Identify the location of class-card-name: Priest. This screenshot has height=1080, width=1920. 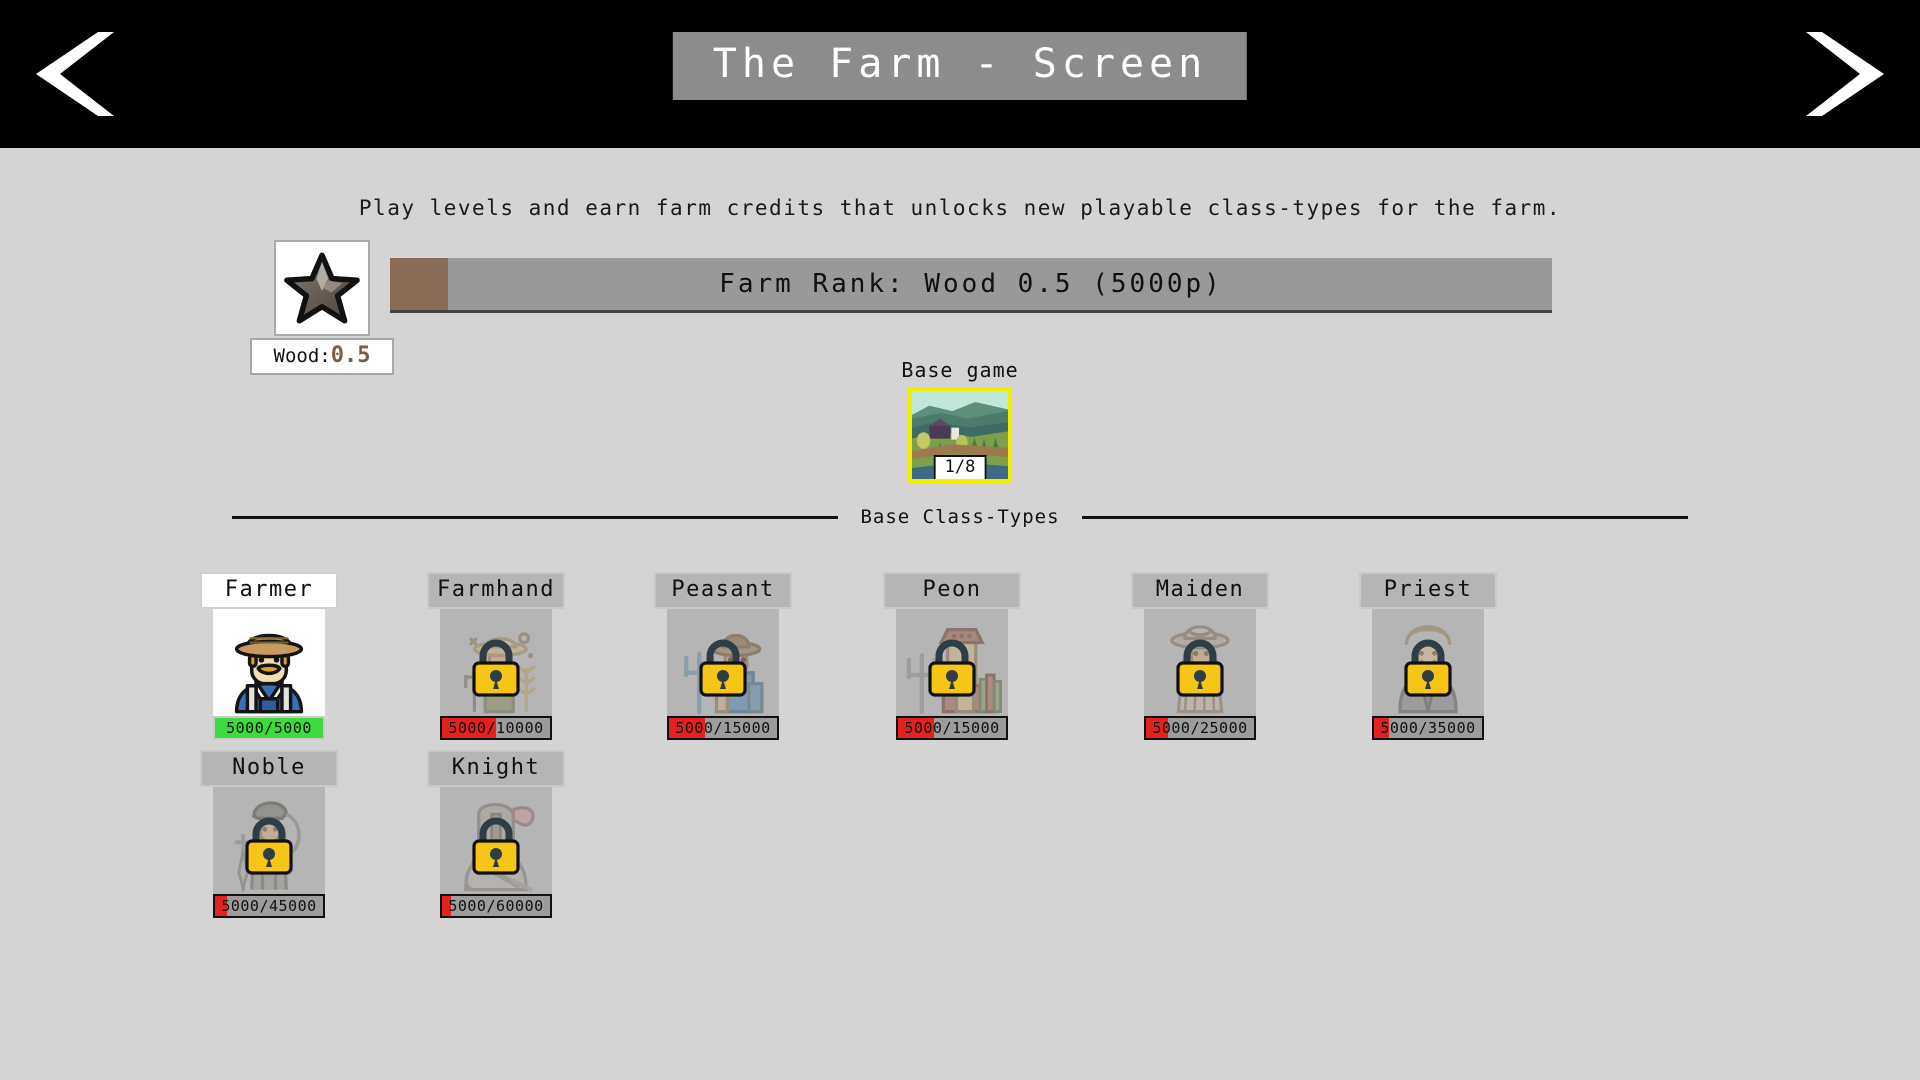
(1428, 590).